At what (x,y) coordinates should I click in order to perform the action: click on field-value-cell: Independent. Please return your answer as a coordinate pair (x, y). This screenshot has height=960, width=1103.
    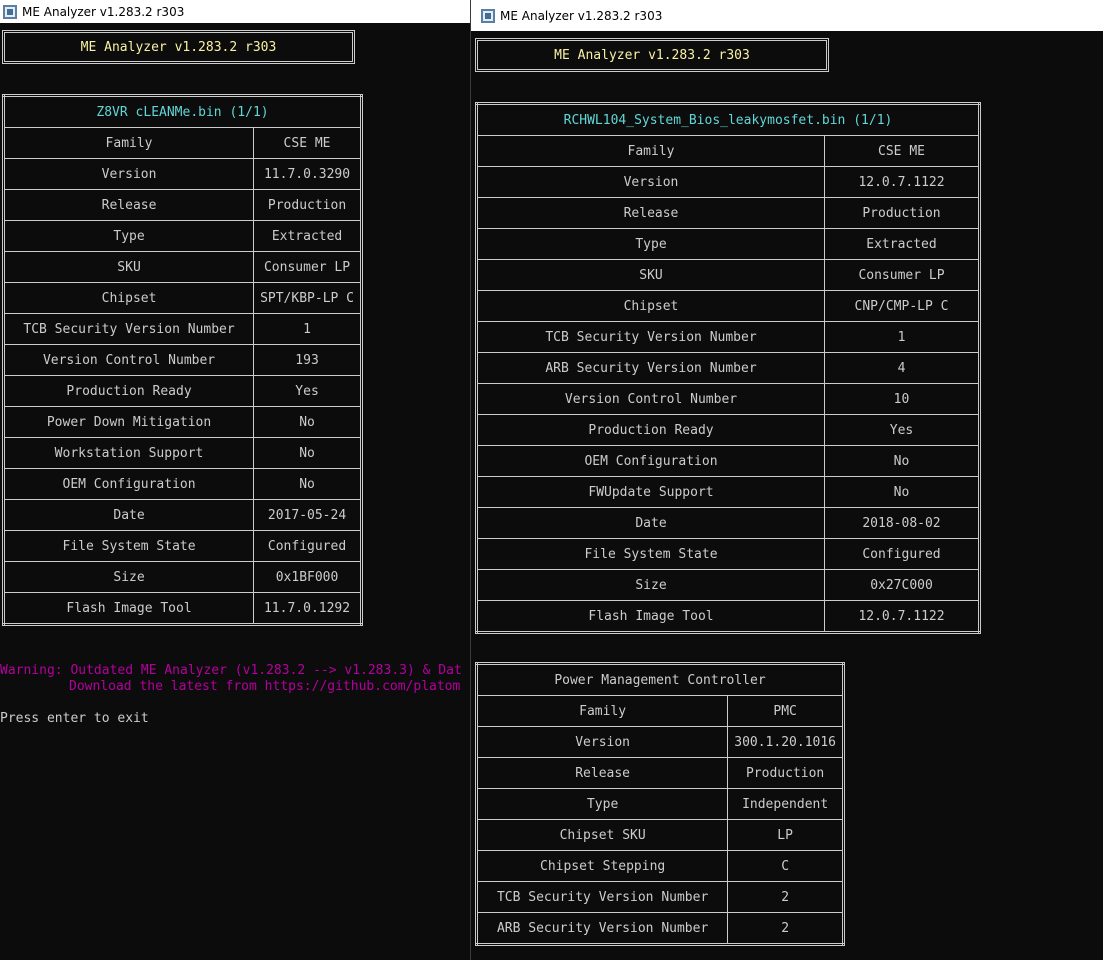
    Looking at the image, I should click on (785, 804).